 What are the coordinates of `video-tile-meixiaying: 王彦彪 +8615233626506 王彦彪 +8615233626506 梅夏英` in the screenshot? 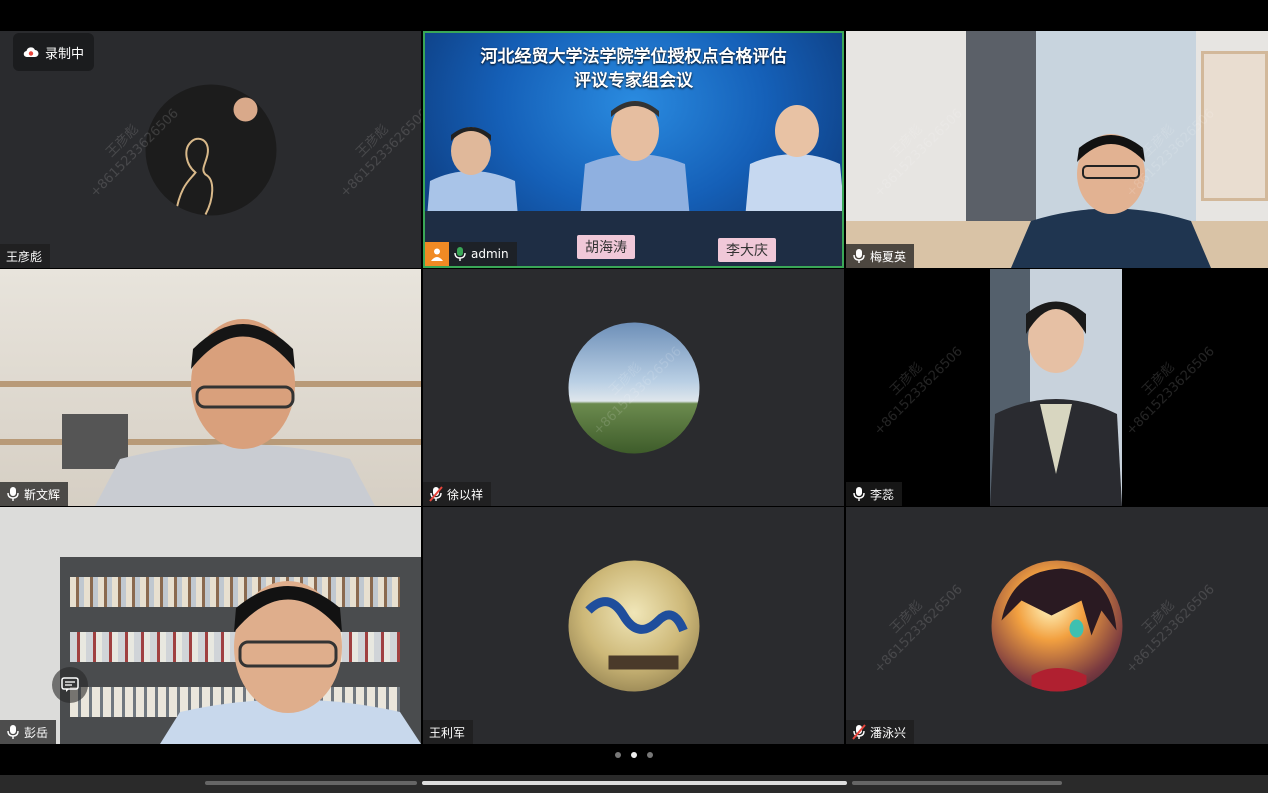 It's located at (1057, 149).